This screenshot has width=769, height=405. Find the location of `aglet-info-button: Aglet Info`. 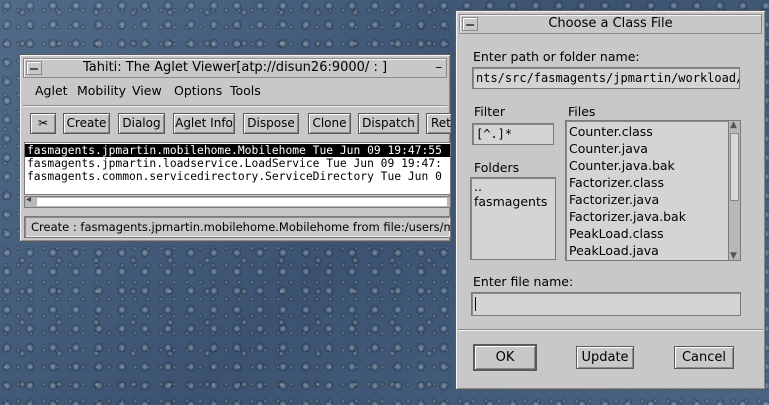

aglet-info-button: Aglet Info is located at coordinates (204, 123).